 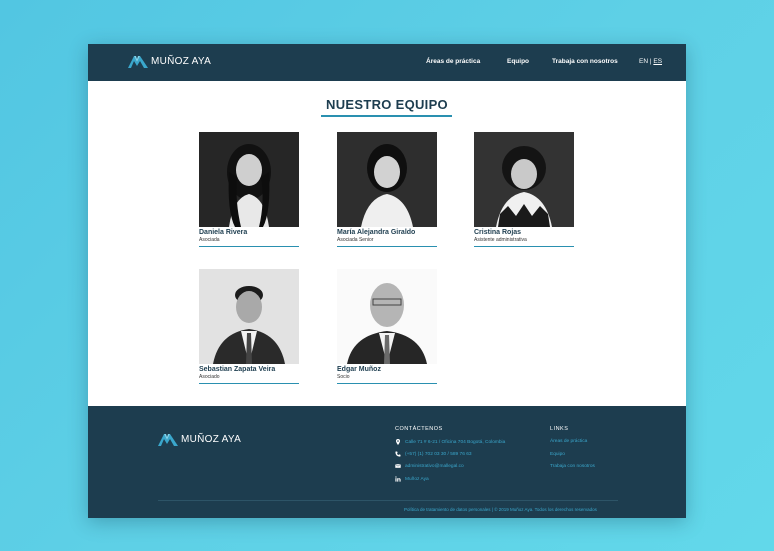 I want to click on contact-linkedin: Muñoz Aya, so click(x=412, y=479).